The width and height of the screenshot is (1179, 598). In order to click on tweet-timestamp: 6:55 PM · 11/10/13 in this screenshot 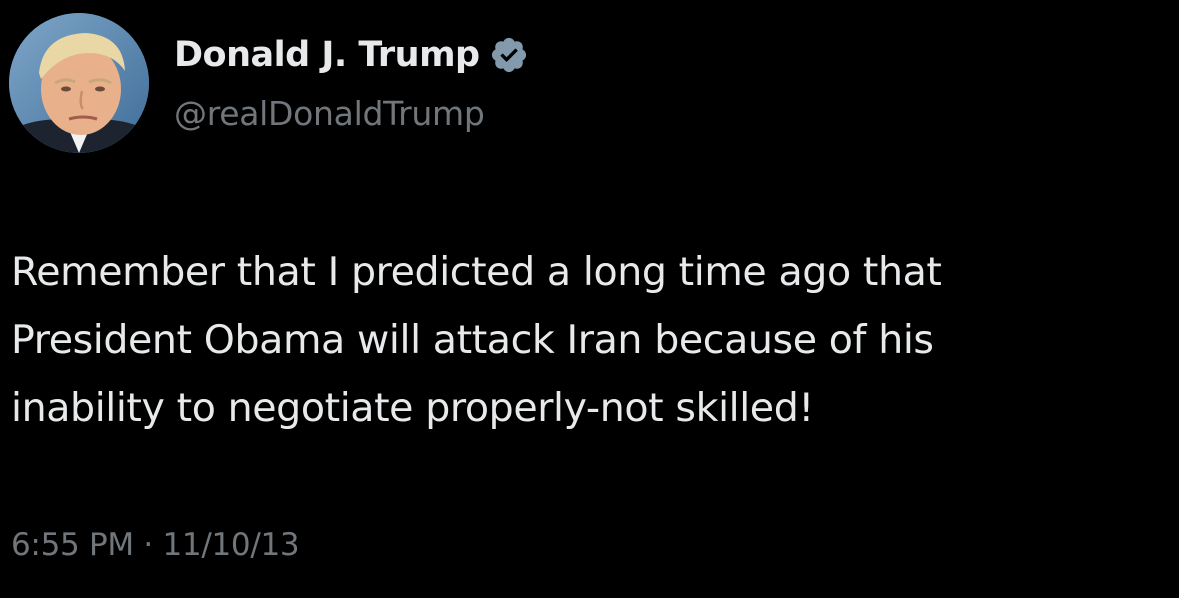, I will do `click(155, 545)`.